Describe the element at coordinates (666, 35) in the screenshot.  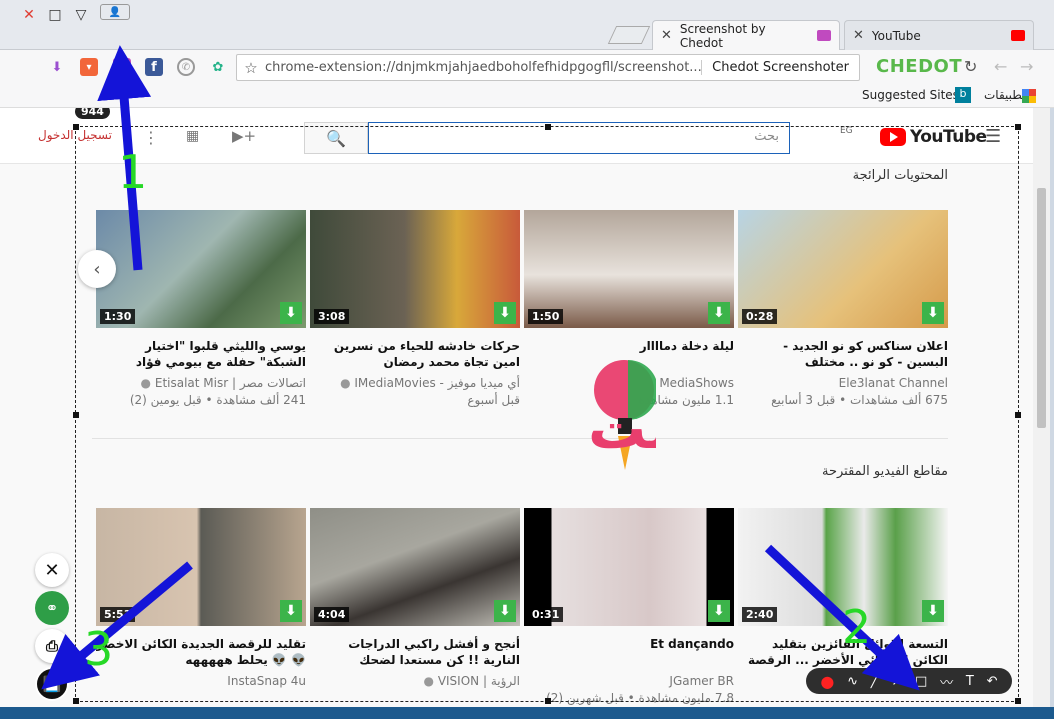
I see `close-tab-icon: ✕` at that location.